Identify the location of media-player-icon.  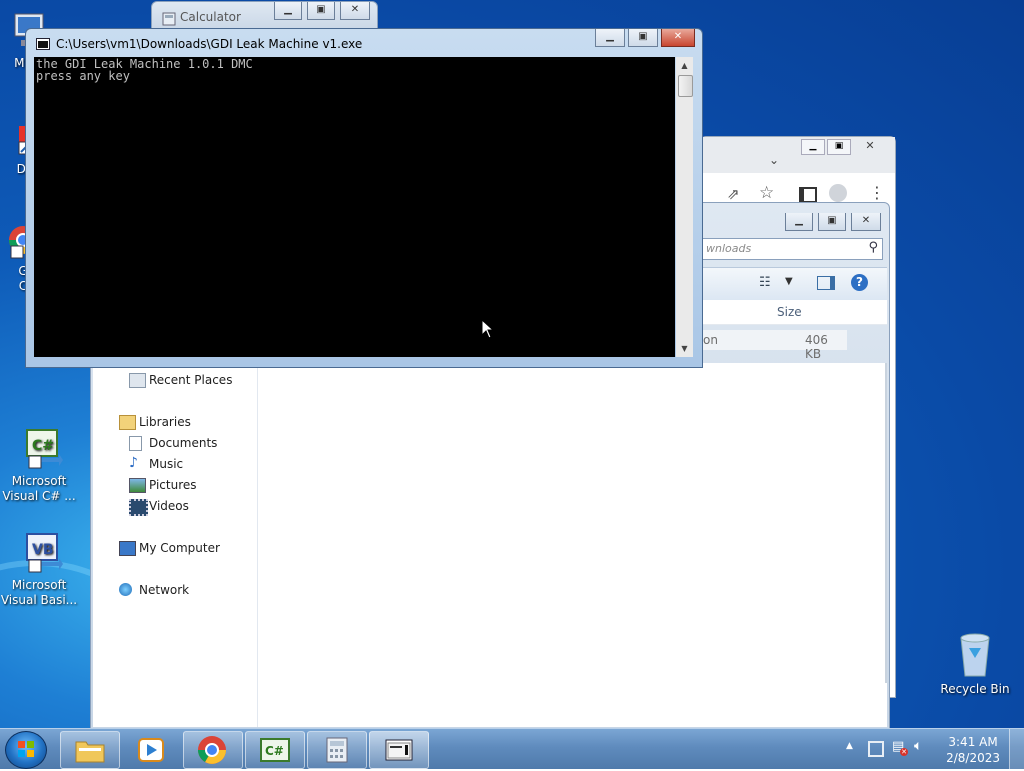
(151, 750).